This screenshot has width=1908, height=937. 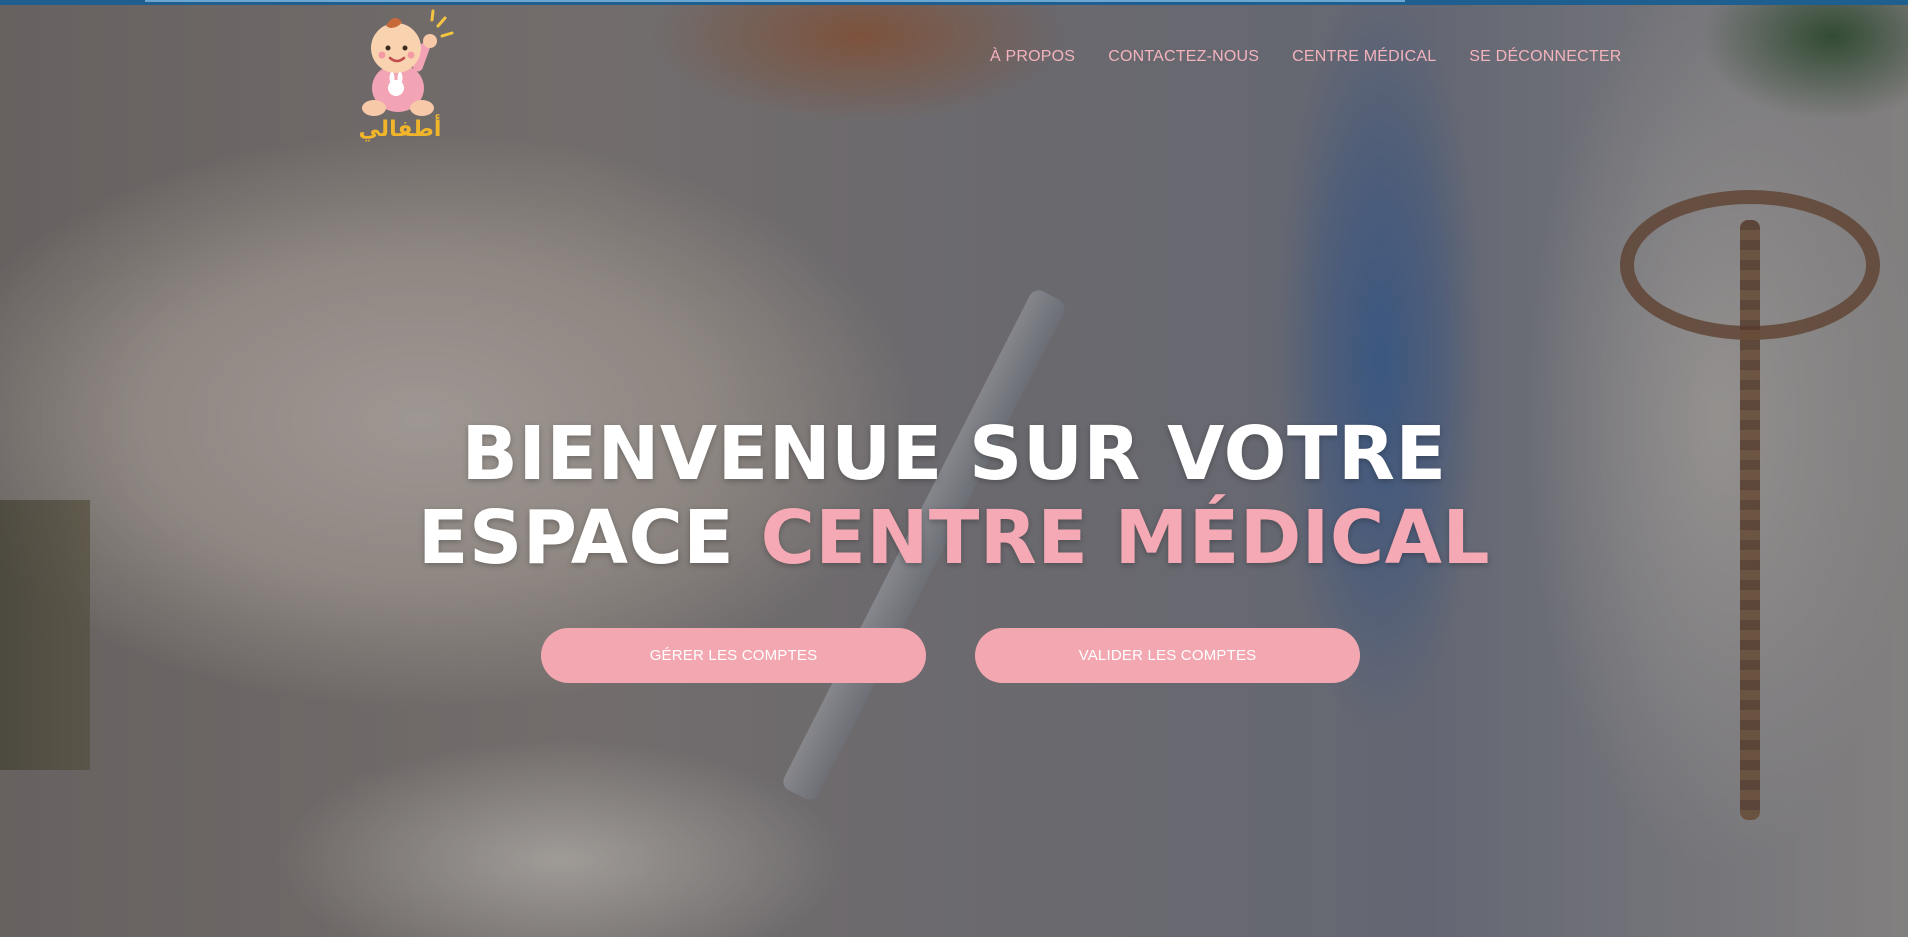 What do you see at coordinates (954, 2) in the screenshot?
I see `top-progress-bar` at bounding box center [954, 2].